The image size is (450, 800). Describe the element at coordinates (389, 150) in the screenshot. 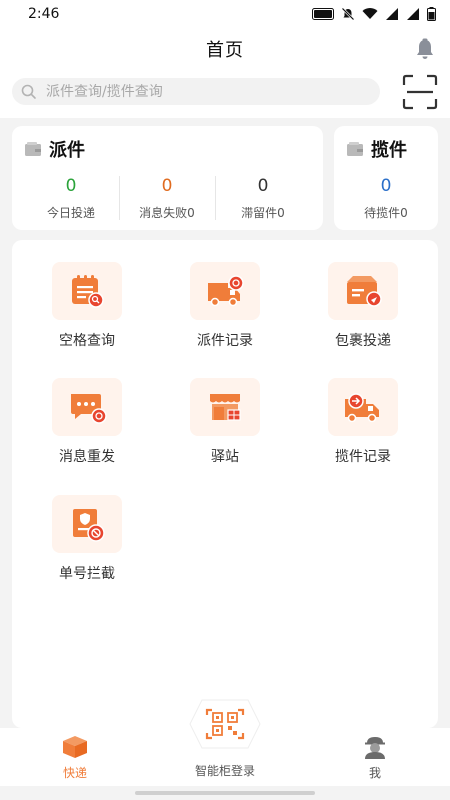

I see `pickup-card-title: 揽件` at that location.